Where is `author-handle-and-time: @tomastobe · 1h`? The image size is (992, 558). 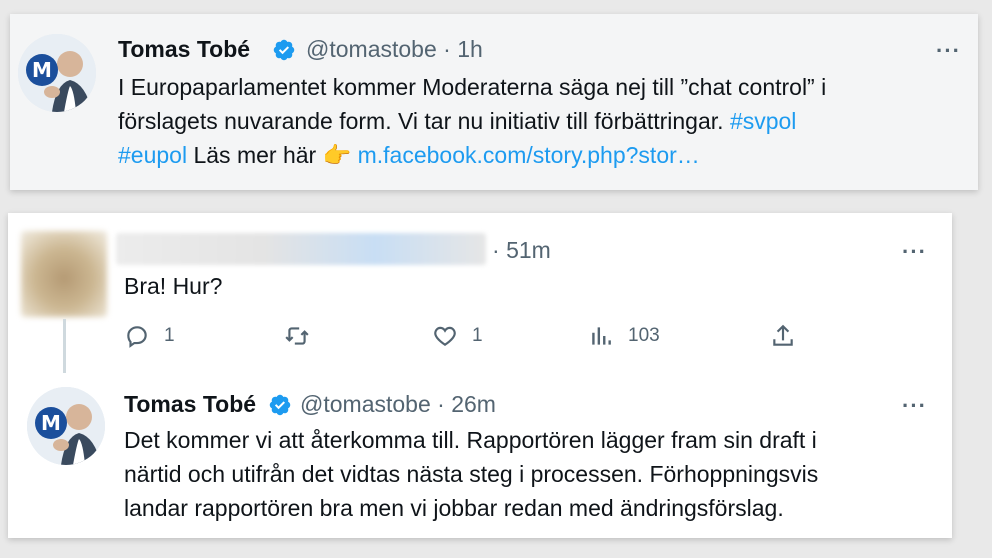
author-handle-and-time: @tomastobe · 1h is located at coordinates (394, 49).